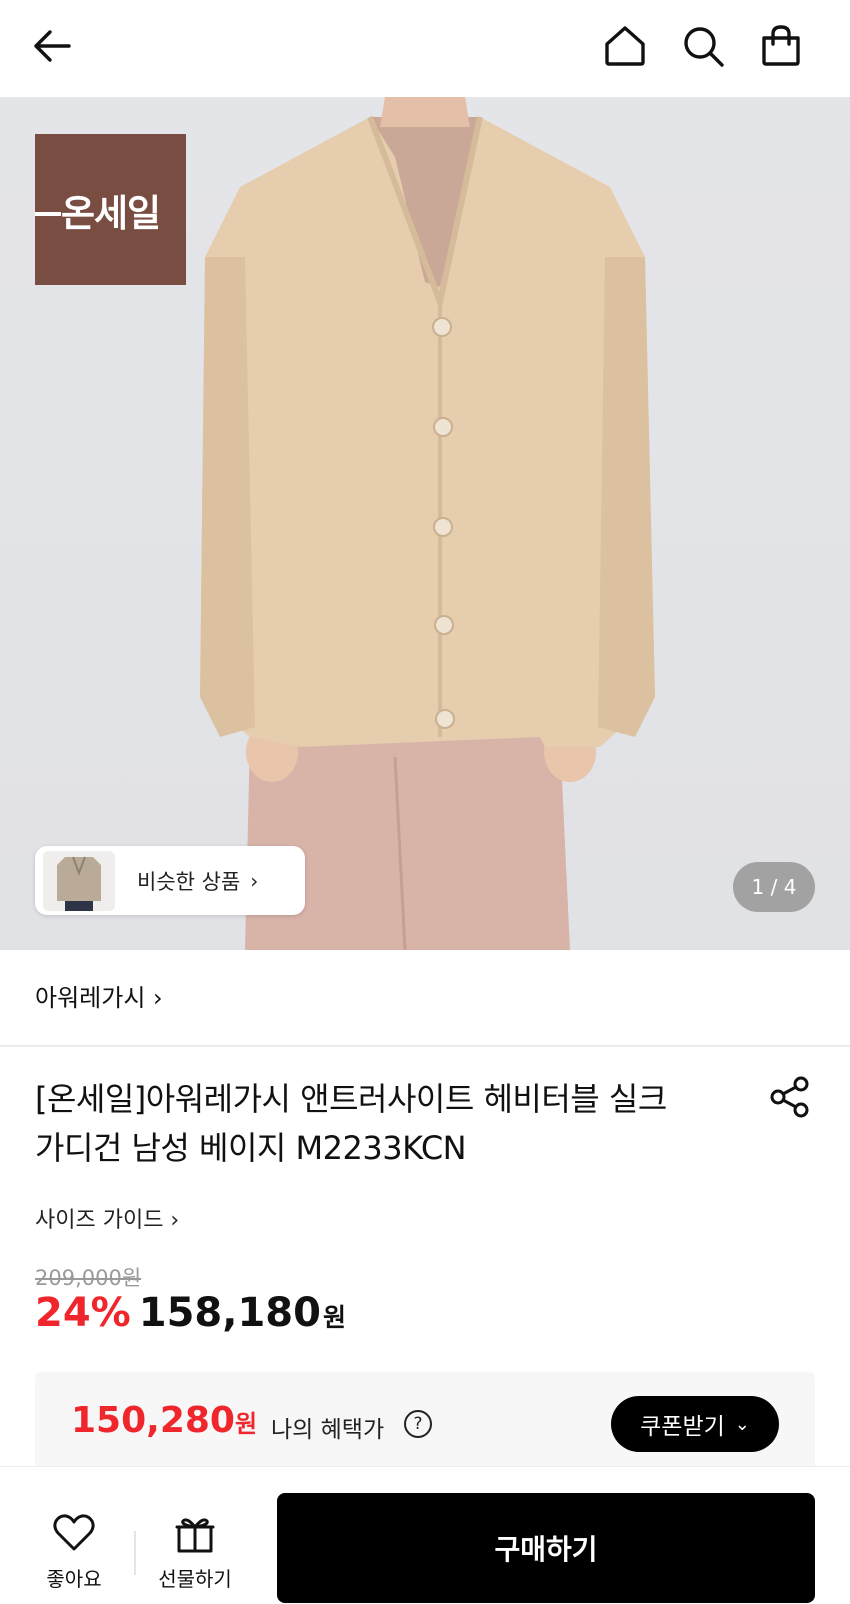 The width and height of the screenshot is (850, 1604). Describe the element at coordinates (774, 887) in the screenshot. I see `image-page-indicator: 1 / 4` at that location.